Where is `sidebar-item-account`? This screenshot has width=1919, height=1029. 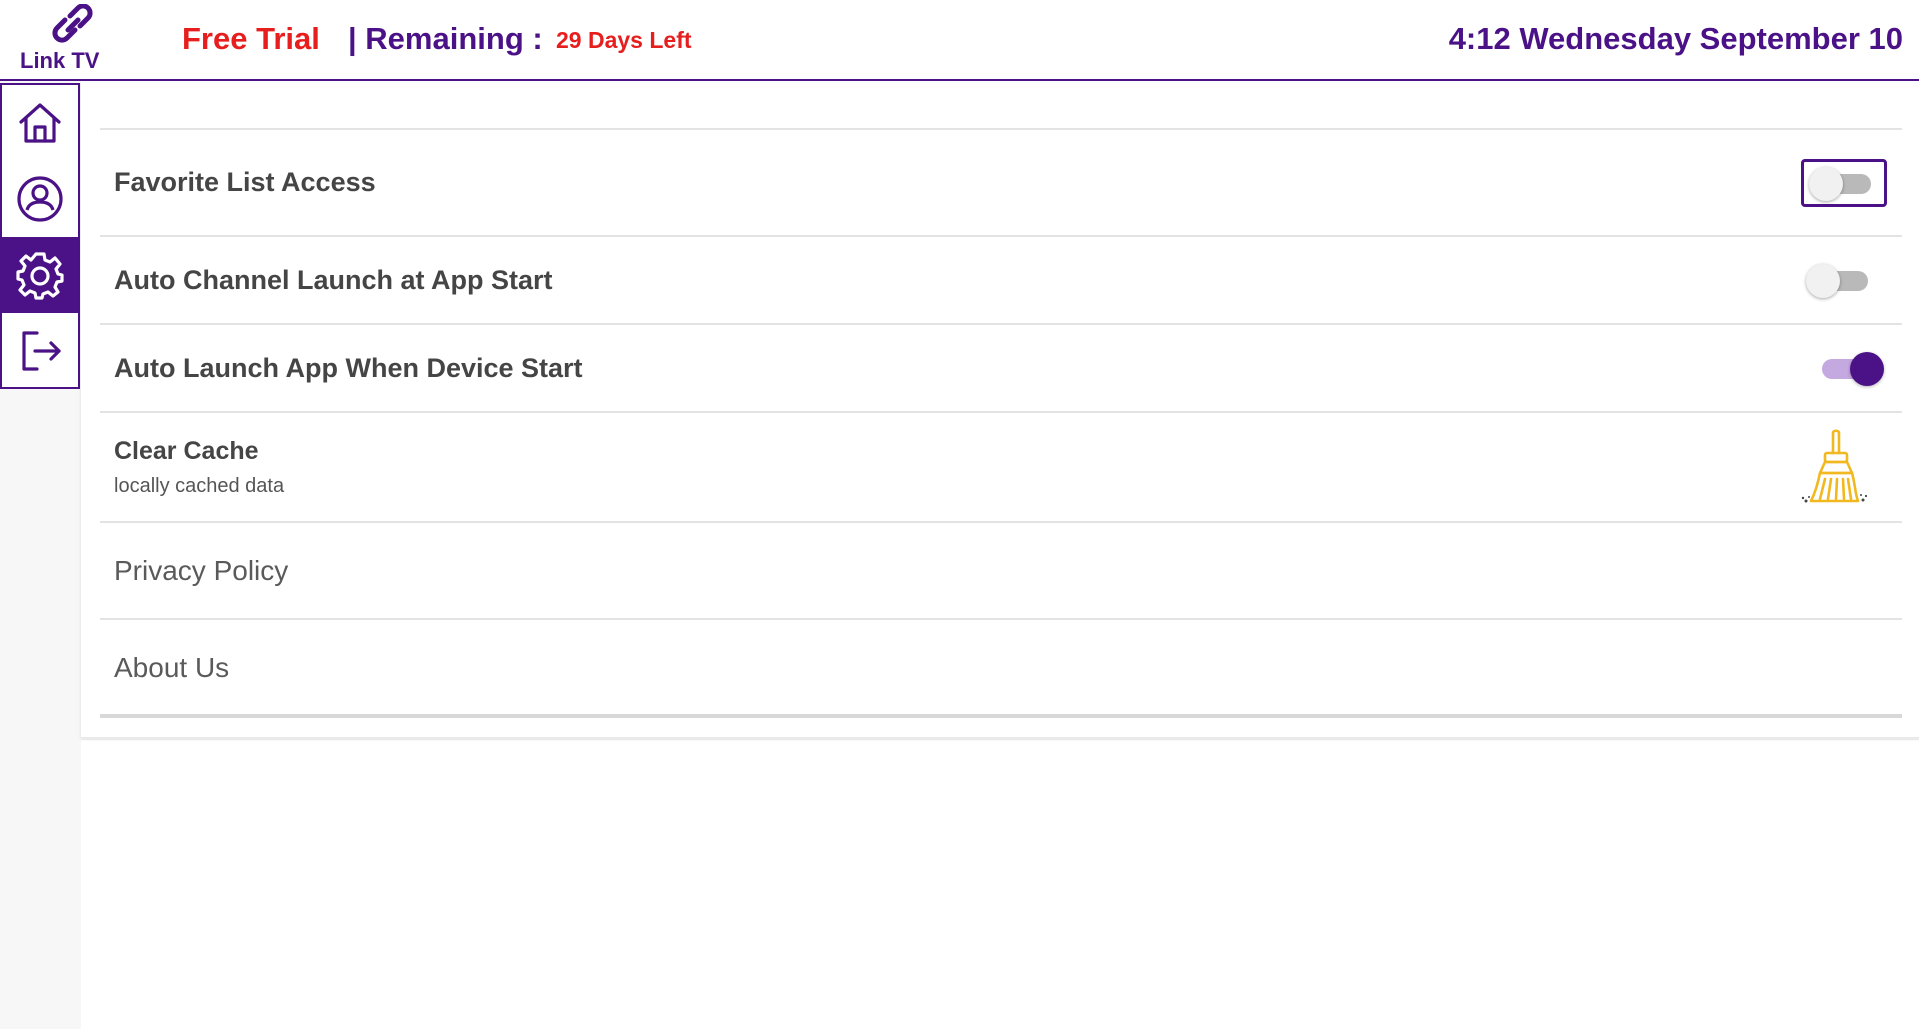 sidebar-item-account is located at coordinates (40, 199).